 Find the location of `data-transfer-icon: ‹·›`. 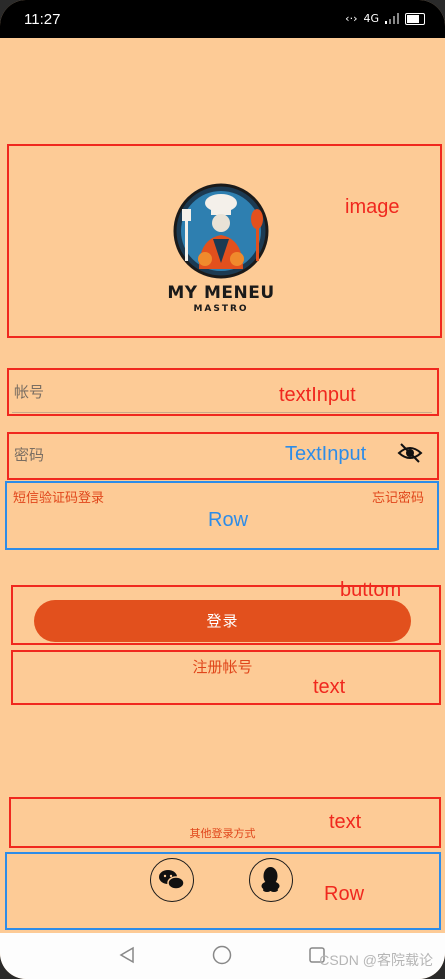

data-transfer-icon: ‹·› is located at coordinates (351, 18).